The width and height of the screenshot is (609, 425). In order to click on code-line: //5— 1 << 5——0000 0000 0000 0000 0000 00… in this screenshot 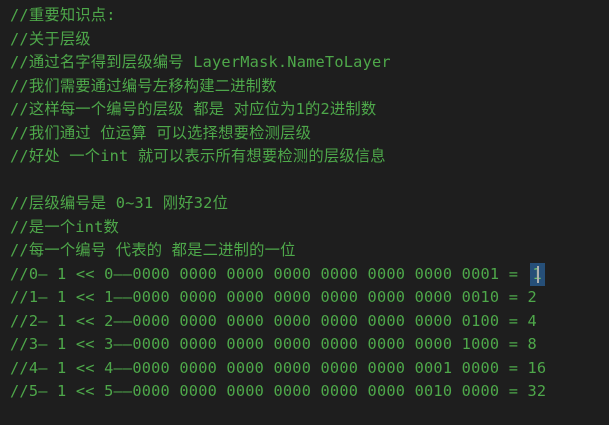, I will do `click(309, 392)`.